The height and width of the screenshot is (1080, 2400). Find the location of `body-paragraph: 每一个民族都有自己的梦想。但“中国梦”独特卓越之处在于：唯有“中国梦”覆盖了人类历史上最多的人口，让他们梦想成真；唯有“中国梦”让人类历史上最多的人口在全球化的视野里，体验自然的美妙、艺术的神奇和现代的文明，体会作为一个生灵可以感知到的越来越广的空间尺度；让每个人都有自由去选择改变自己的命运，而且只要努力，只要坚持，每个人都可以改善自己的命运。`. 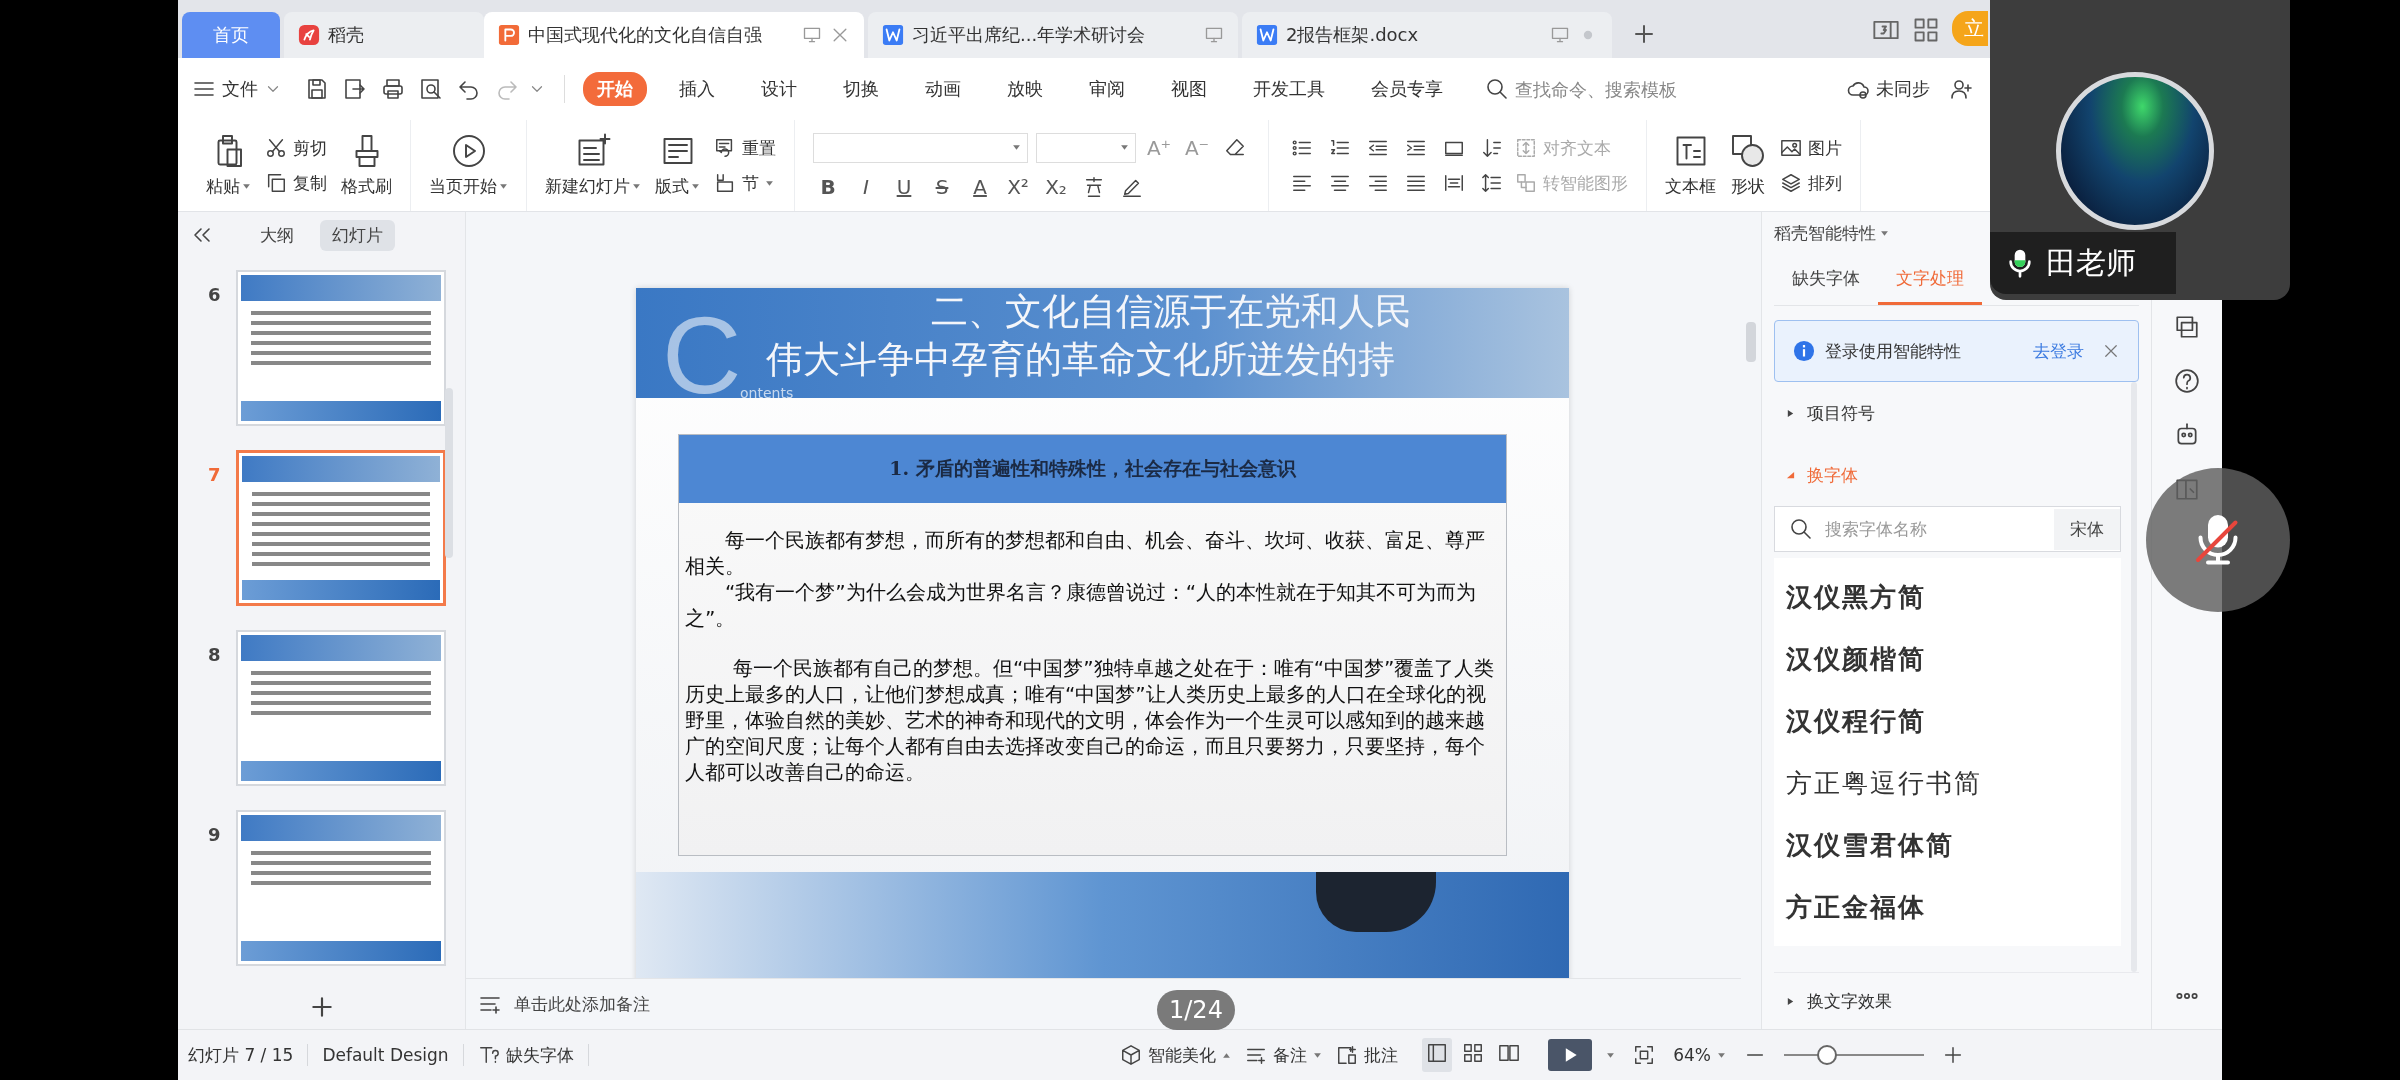

body-paragraph: 每一个民族都有自己的梦想。但“中国梦”独特卓越之处在于：唯有“中国梦”覆盖了人类历史上最多的人口，让他们梦想成真；唯有“中国梦”让人类历史上最多的人口在全球化的视野里，体验自然的美妙、艺术的神奇和现代的文明，体会作为一个生灵可以感知到的越来越广的空间尺度；让每个人都有自由去选择改变自己的命运，而且只要努力，只要坚持，每个人都可以改善自己的命运。 is located at coordinates (1090, 720).